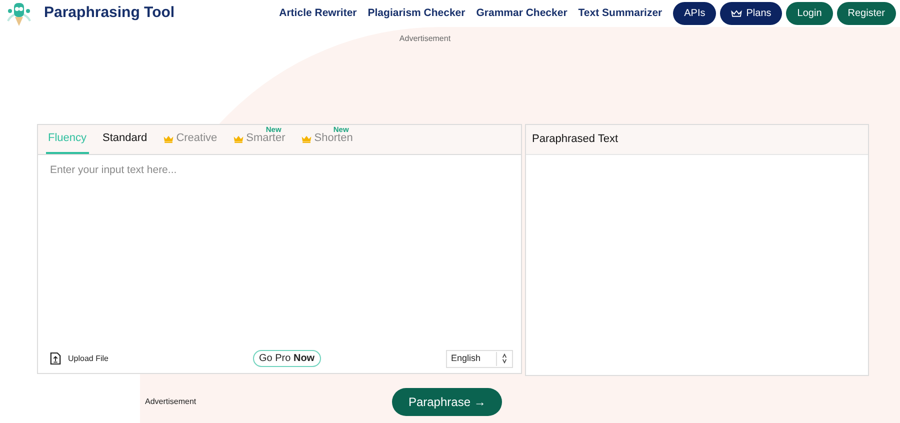  Describe the element at coordinates (479, 359) in the screenshot. I see `language-select: English` at that location.